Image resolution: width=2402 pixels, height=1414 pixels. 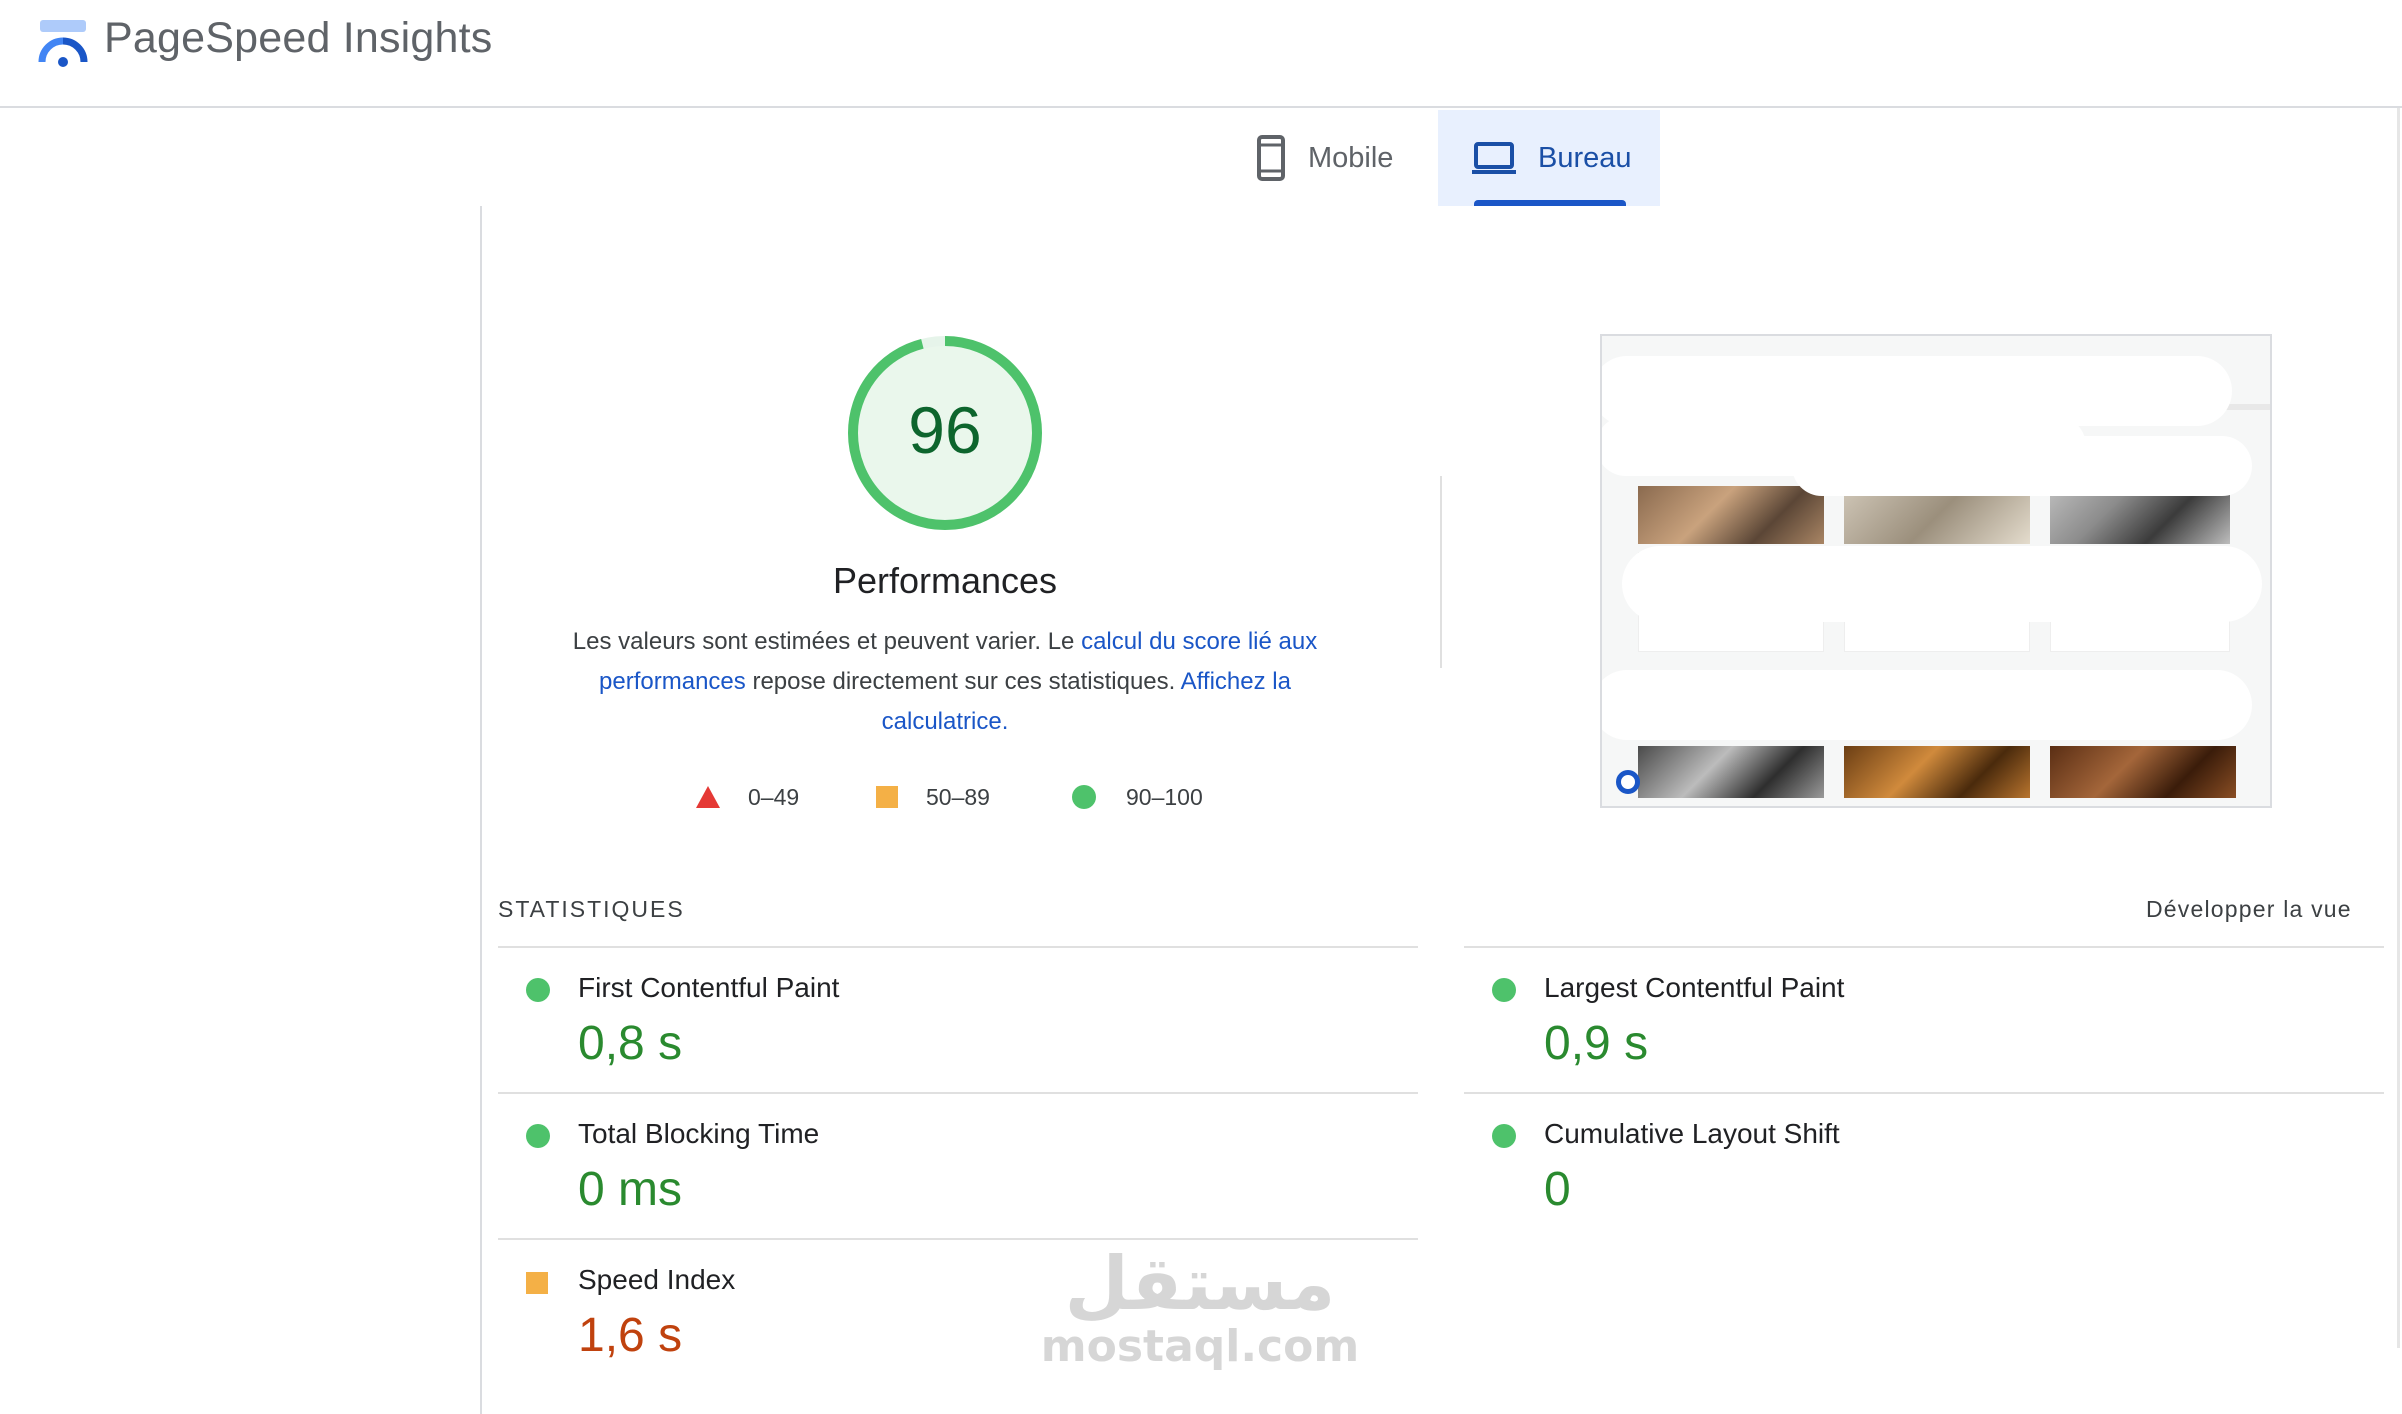 I want to click on app-header: PageSpeed Insights, so click(x=1201, y=54).